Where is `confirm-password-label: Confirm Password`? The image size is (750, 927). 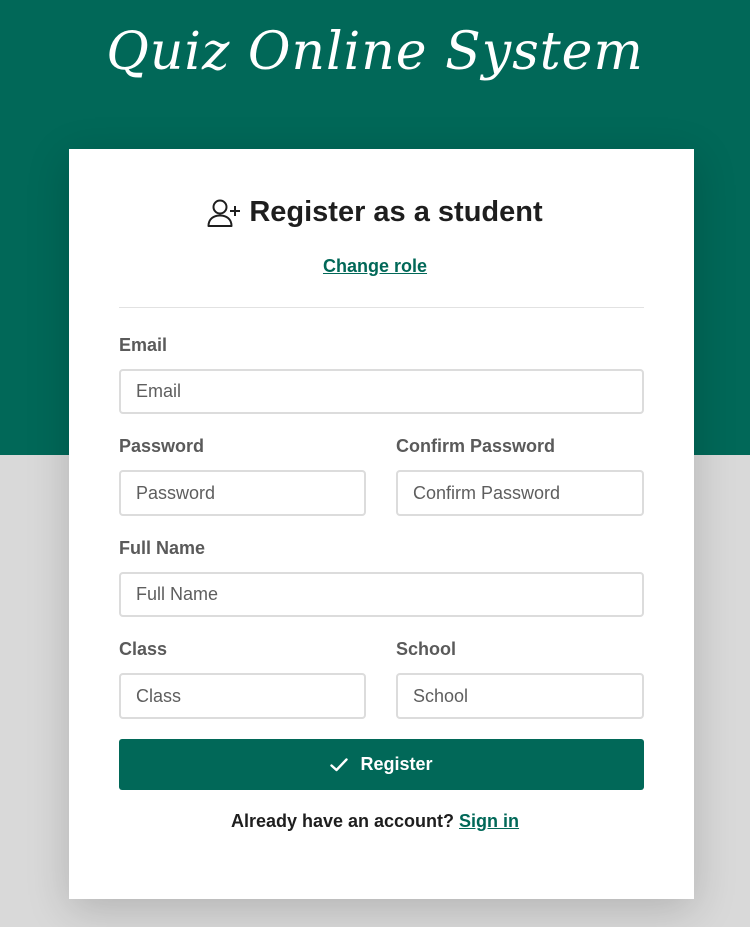 confirm-password-label: Confirm Password is located at coordinates (476, 446).